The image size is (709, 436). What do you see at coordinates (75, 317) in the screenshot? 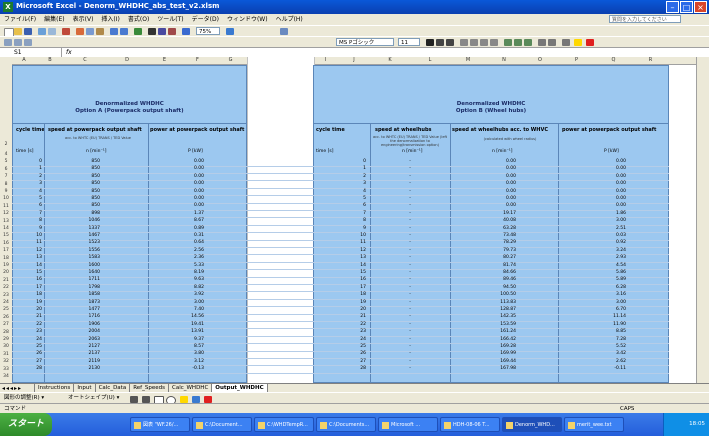
I see `cell-speed: 1716` at bounding box center [75, 317].